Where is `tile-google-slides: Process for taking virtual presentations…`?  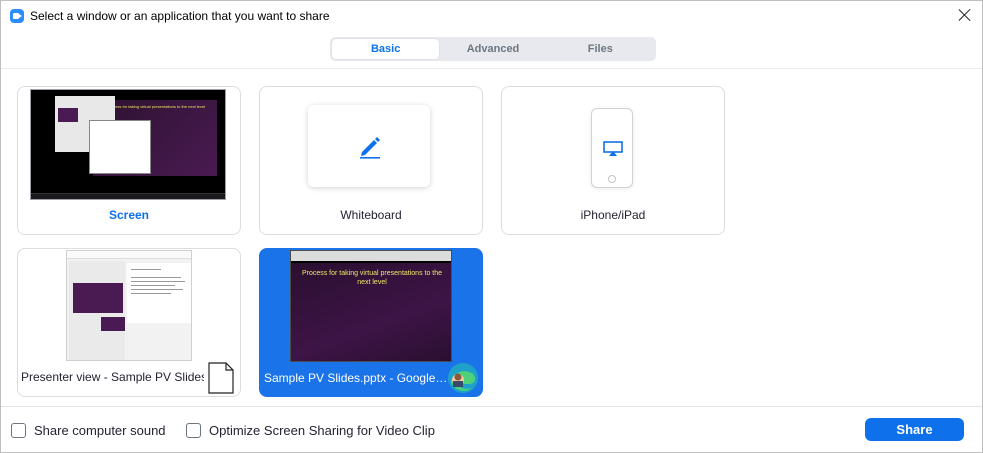 tile-google-slides: Process for taking virtual presentations… is located at coordinates (371, 322).